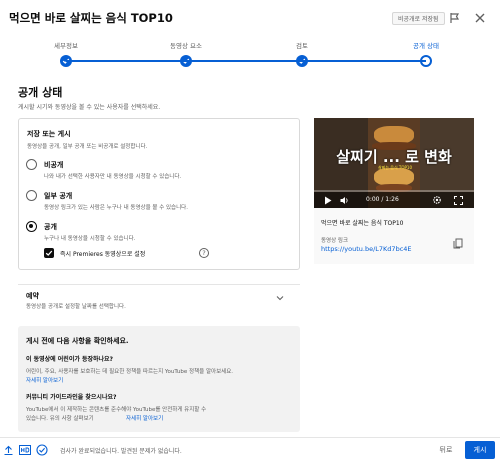 The image size is (500, 462). Describe the element at coordinates (116, 208) in the screenshot. I see `option-unlisted-desc: 동영상 링크가 있는 사람은 누구나 내 동영상을 볼 수 있습니다.` at that location.